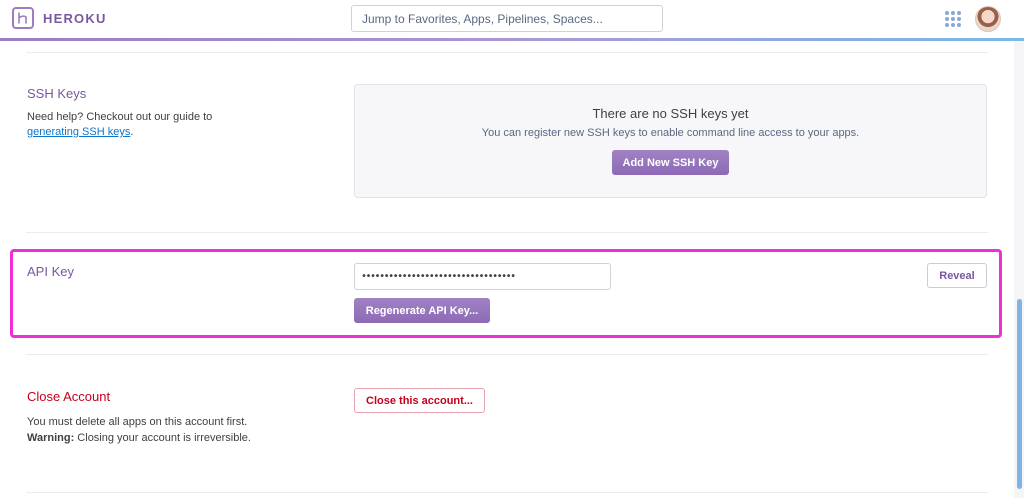 The width and height of the screenshot is (1024, 498). Describe the element at coordinates (482, 276) in the screenshot. I see `api-key-field` at that location.